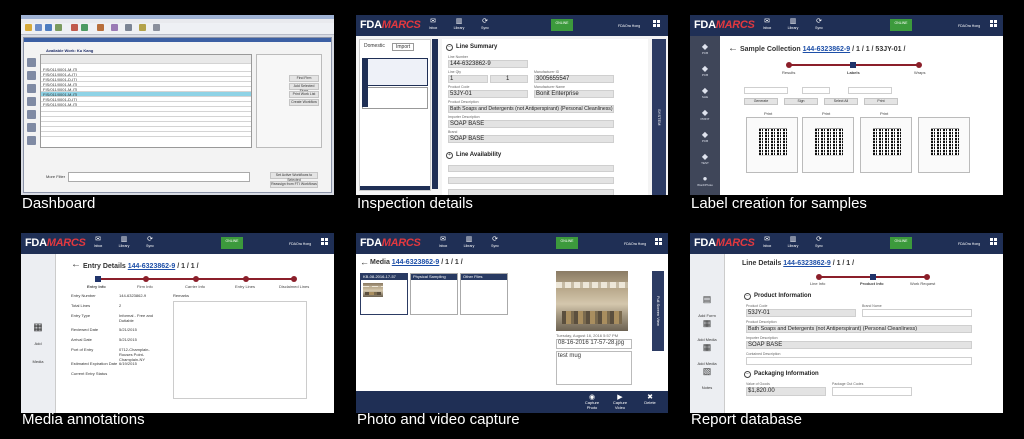 This screenshot has width=1024, height=439. Describe the element at coordinates (620, 402) in the screenshot. I see `capture-video-button: ▶ Capture Video` at that location.